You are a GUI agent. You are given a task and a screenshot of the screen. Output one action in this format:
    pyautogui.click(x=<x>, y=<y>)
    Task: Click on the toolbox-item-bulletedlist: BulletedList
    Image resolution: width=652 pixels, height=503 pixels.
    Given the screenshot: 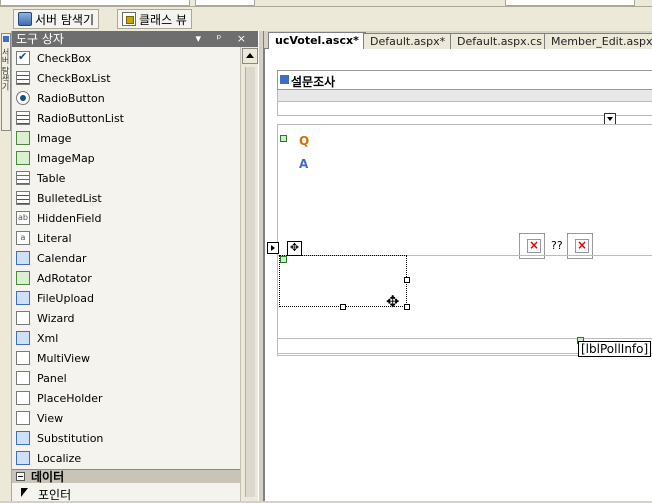 What is the action you would take?
    pyautogui.click(x=128, y=198)
    